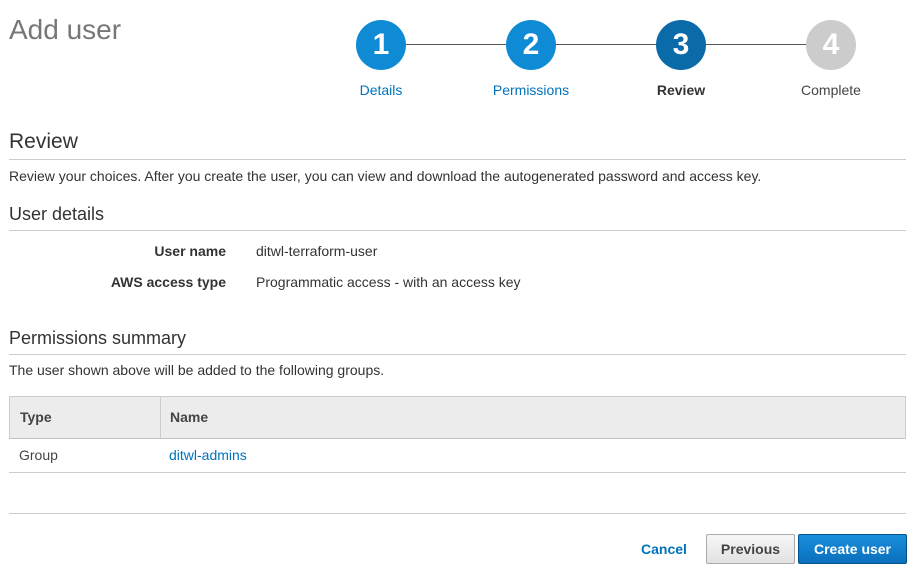 This screenshot has width=907, height=572. I want to click on user-details-heading: User details, so click(457, 216).